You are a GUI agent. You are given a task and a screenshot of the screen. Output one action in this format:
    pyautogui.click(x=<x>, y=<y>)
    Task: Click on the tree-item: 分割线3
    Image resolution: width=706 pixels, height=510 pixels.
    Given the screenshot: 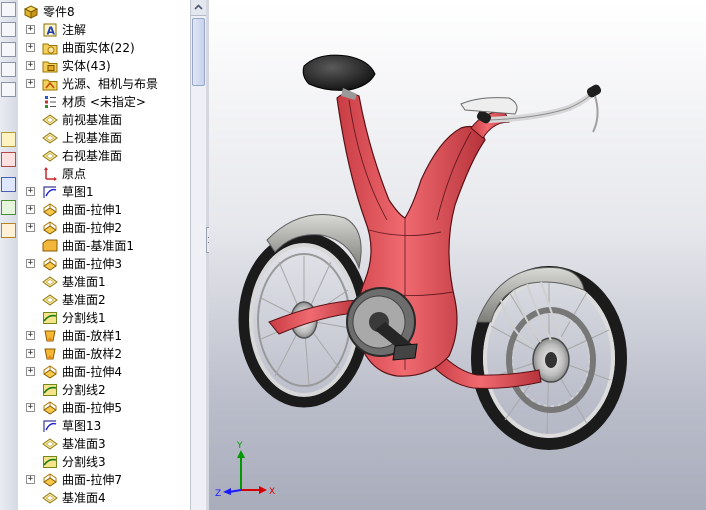 What is the action you would take?
    pyautogui.click(x=104, y=462)
    